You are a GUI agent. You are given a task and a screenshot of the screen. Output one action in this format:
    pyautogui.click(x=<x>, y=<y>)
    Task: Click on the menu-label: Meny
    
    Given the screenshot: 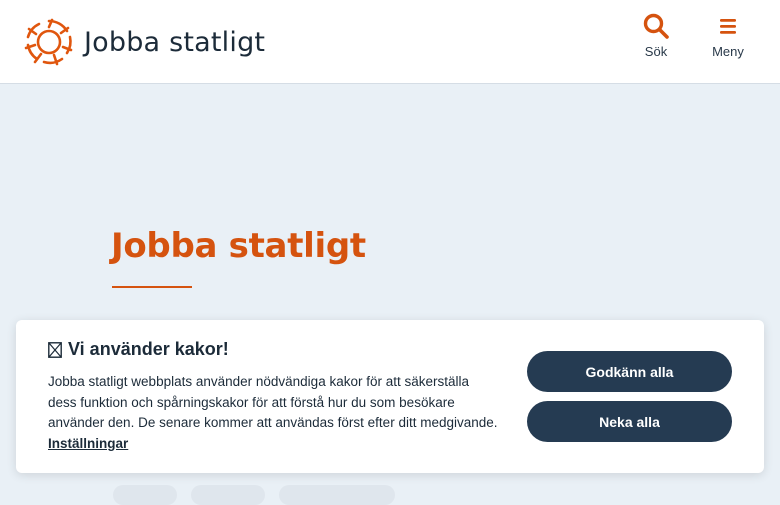 What is the action you would take?
    pyautogui.click(x=728, y=51)
    